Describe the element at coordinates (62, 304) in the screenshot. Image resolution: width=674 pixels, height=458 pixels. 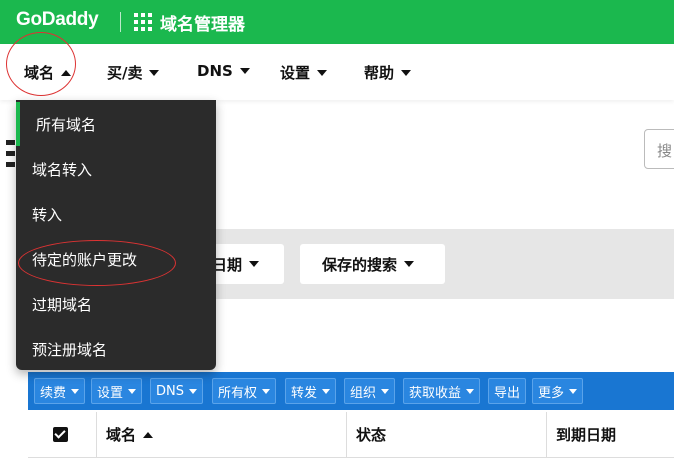
I see `menu-item-expired-domains: 过期域名` at that location.